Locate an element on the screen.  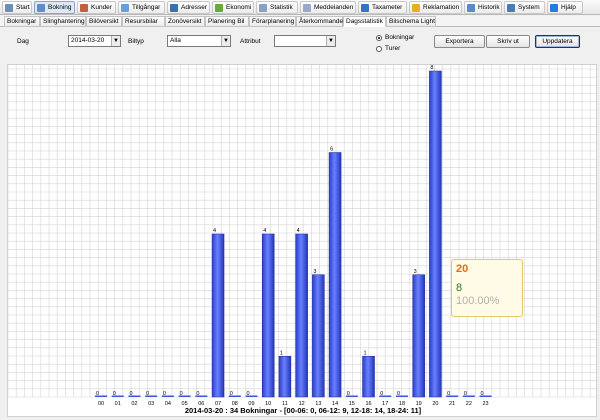
radio-button is located at coordinates (379, 48).